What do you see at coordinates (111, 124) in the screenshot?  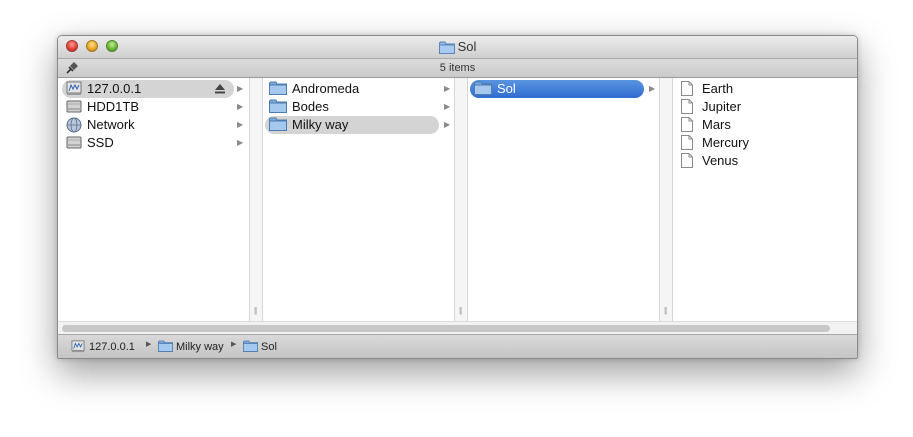 I see `device-label: Network` at bounding box center [111, 124].